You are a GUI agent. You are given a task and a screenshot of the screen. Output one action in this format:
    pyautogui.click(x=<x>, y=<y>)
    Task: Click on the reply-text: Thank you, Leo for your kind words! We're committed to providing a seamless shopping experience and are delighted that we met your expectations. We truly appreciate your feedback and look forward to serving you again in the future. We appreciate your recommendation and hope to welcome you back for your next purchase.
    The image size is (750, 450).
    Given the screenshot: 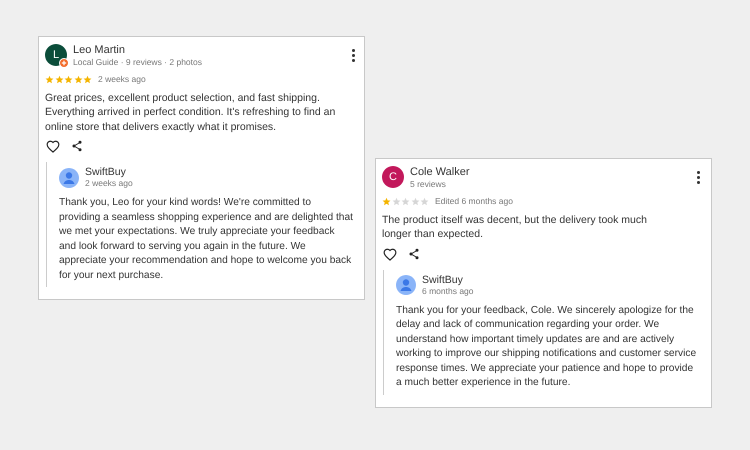 What is the action you would take?
    pyautogui.click(x=206, y=239)
    